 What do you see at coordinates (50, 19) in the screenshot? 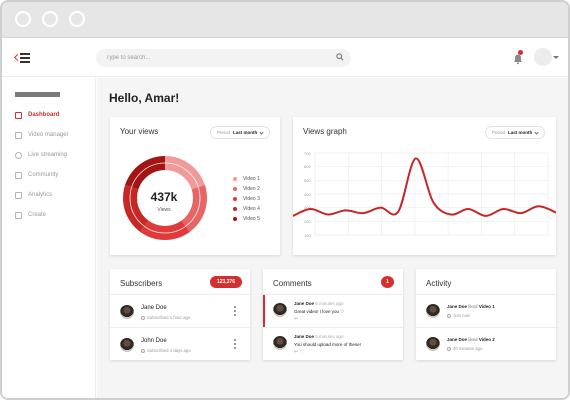
I see `window-minimize-button` at bounding box center [50, 19].